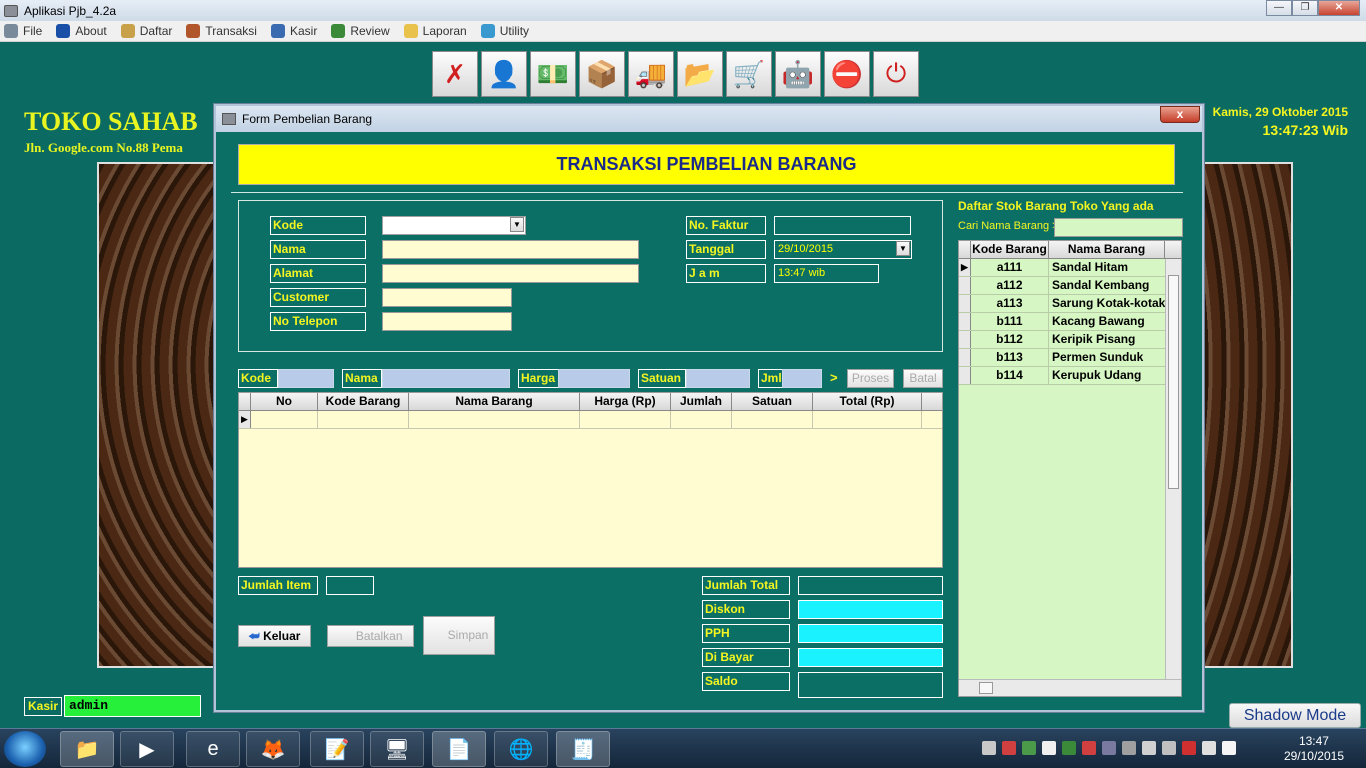 The height and width of the screenshot is (768, 1366). What do you see at coordinates (870, 609) in the screenshot?
I see `diskon-input` at bounding box center [870, 609].